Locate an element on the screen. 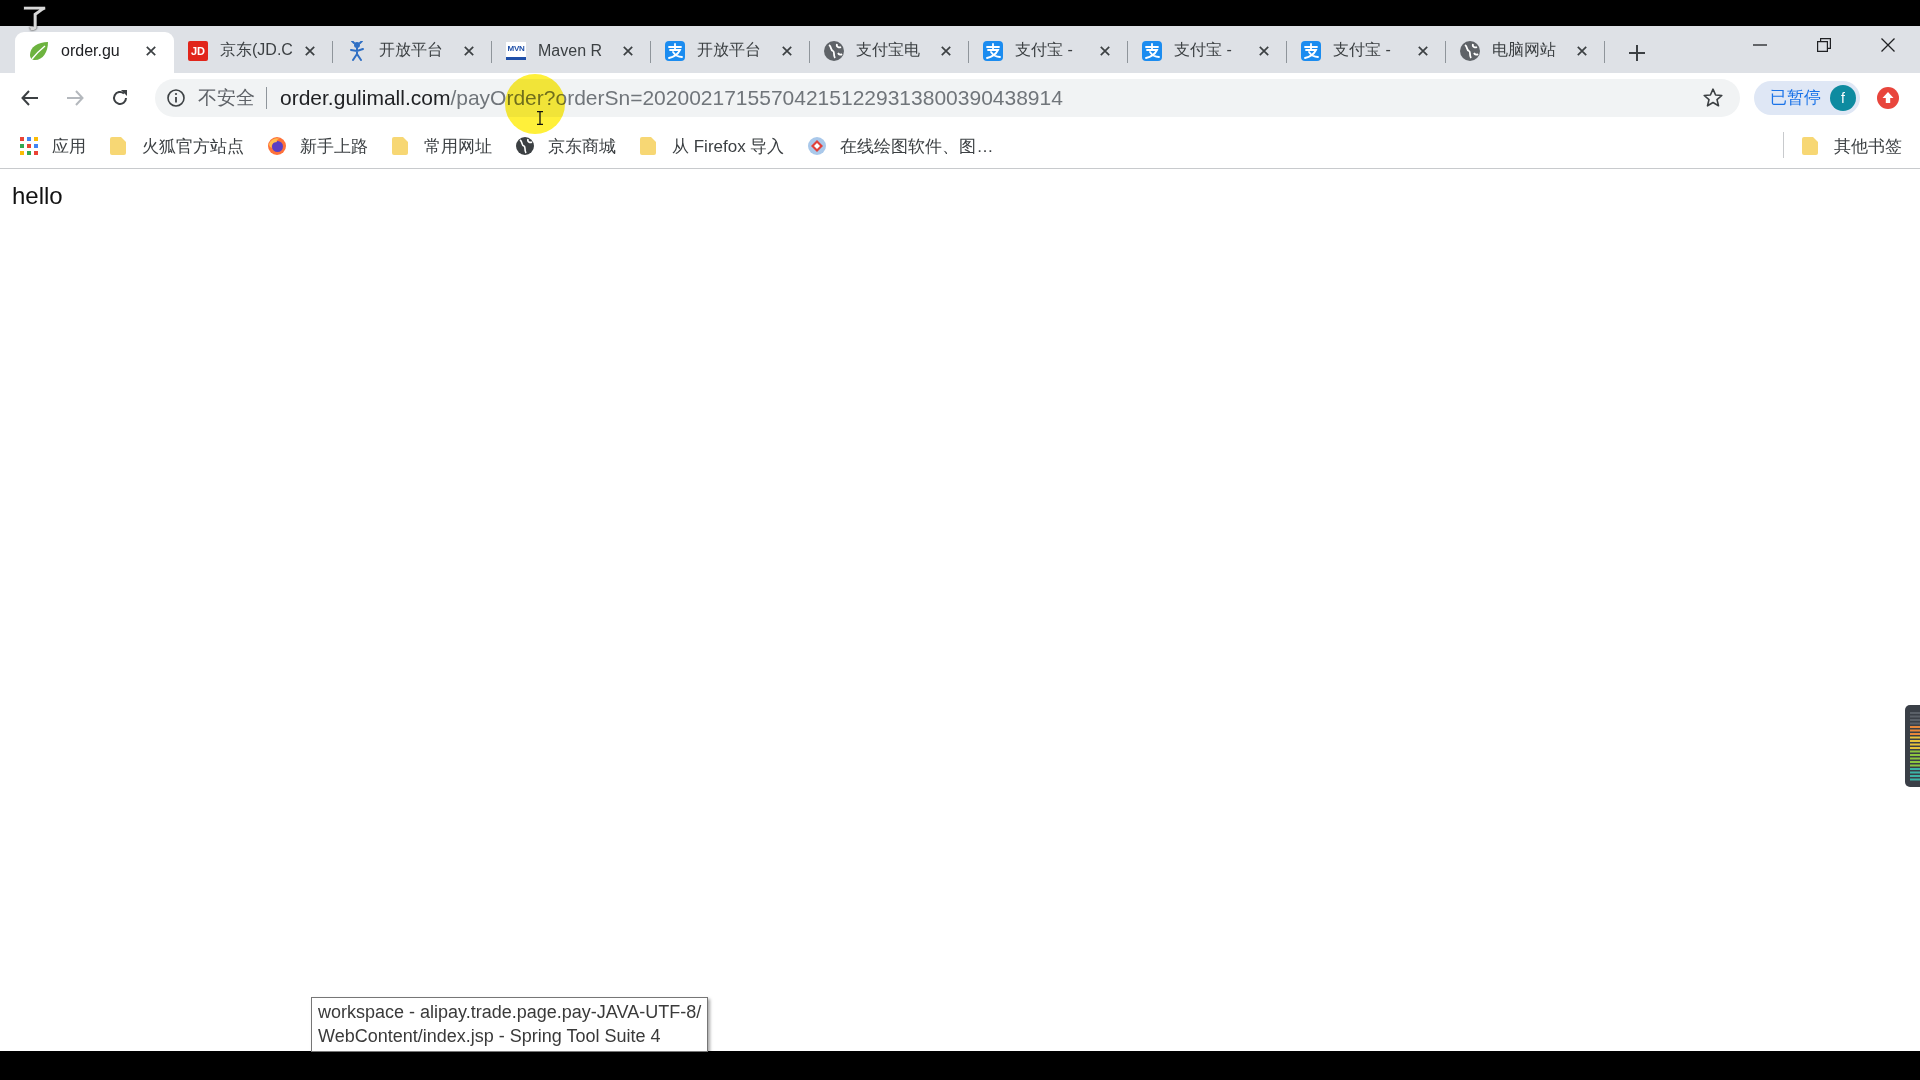  apps-grid-icon is located at coordinates (29, 146).